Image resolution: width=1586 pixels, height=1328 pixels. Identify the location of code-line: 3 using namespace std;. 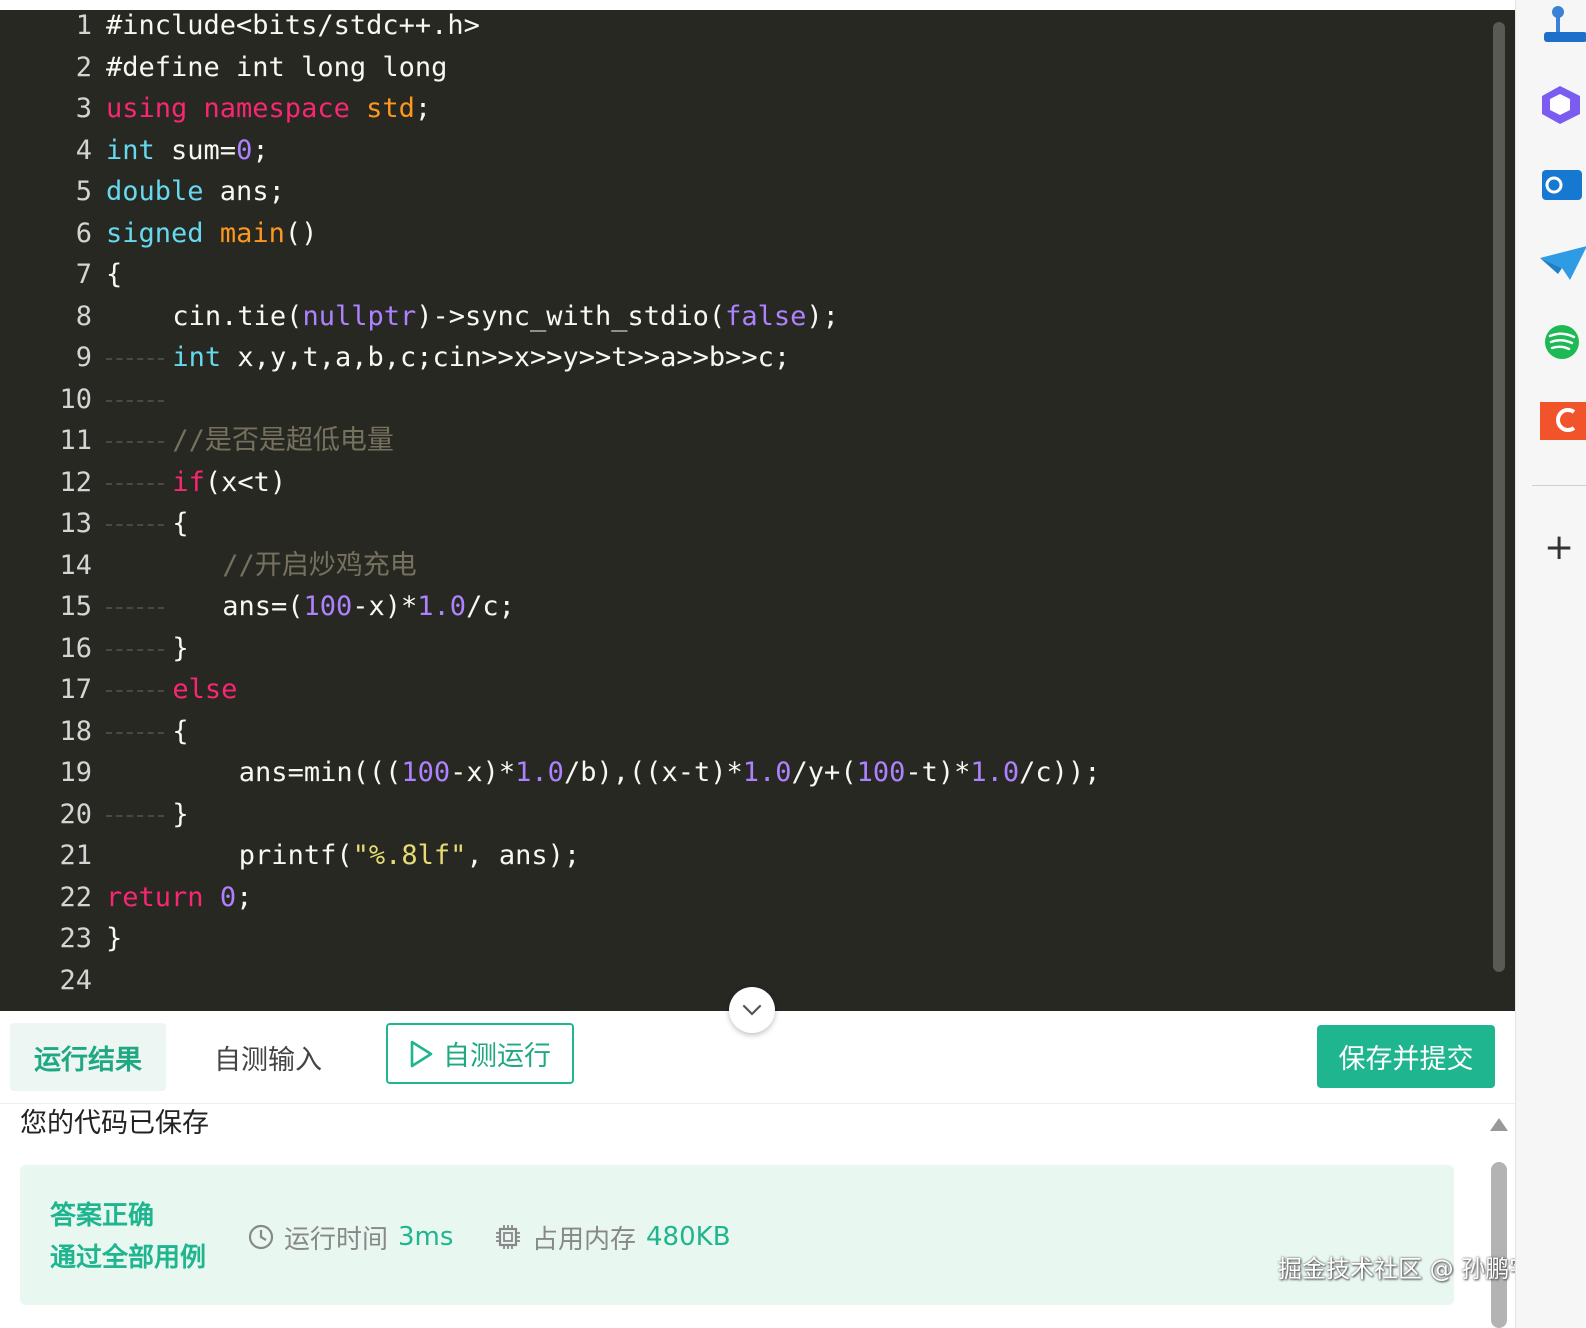
(750, 109).